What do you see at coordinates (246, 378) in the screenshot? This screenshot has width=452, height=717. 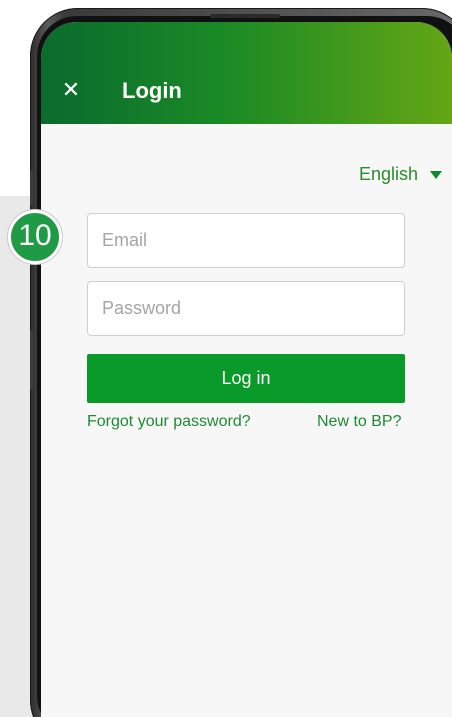 I see `login-button: Log in` at bounding box center [246, 378].